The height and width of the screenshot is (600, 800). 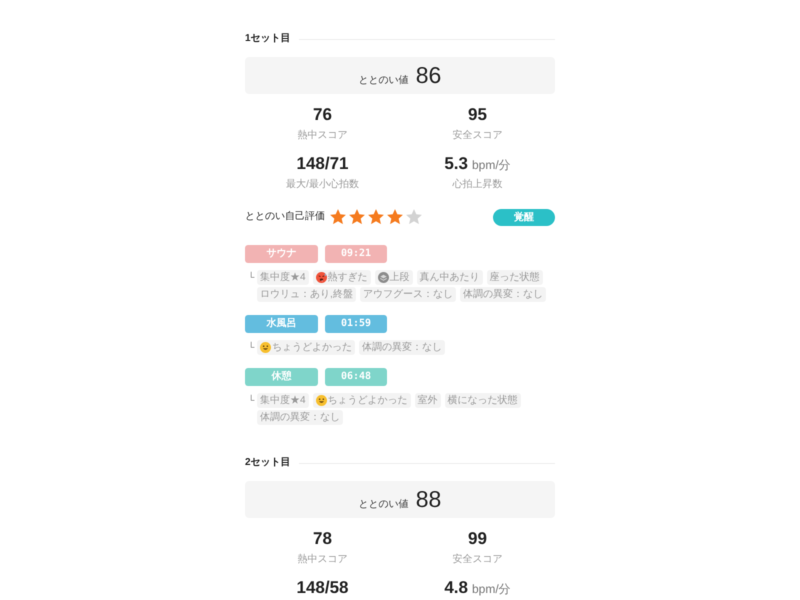 I want to click on set-heading: 1セット目, so click(x=268, y=39).